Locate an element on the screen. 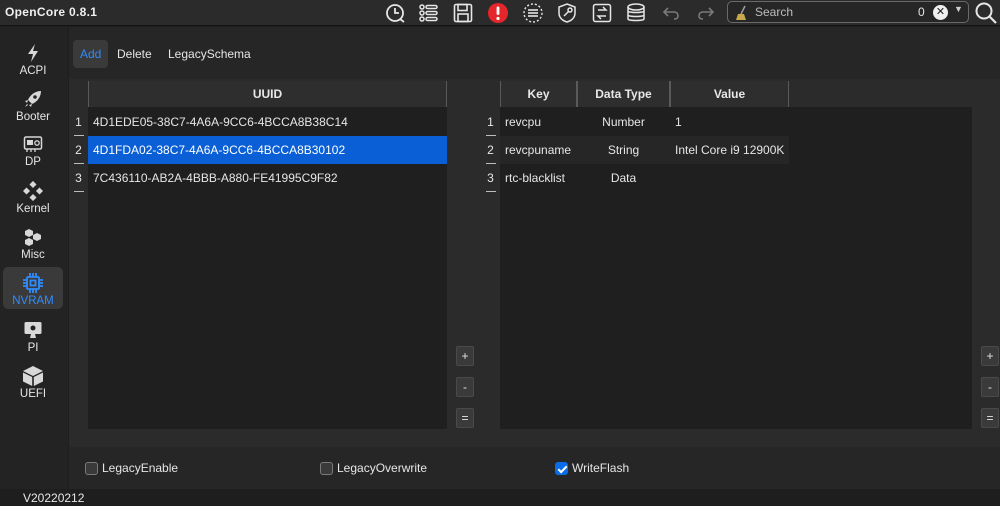 This screenshot has width=1000, height=506. sidebar-item-acpi: ACPI is located at coordinates (33, 58).